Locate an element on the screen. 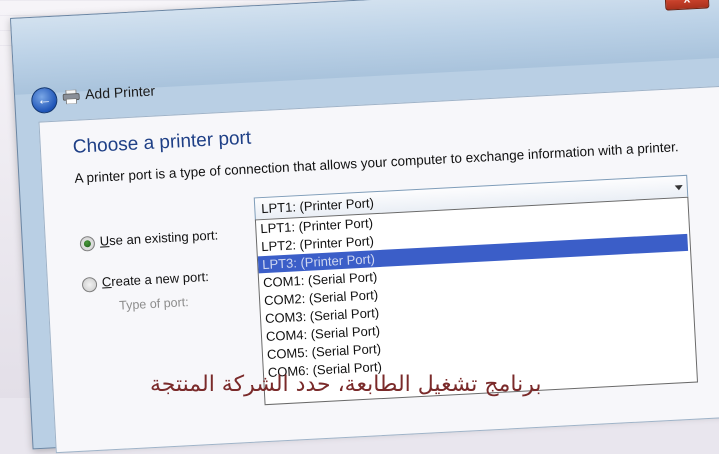 This screenshot has height=454, width=719. dropdown-arrow-icon is located at coordinates (678, 188).